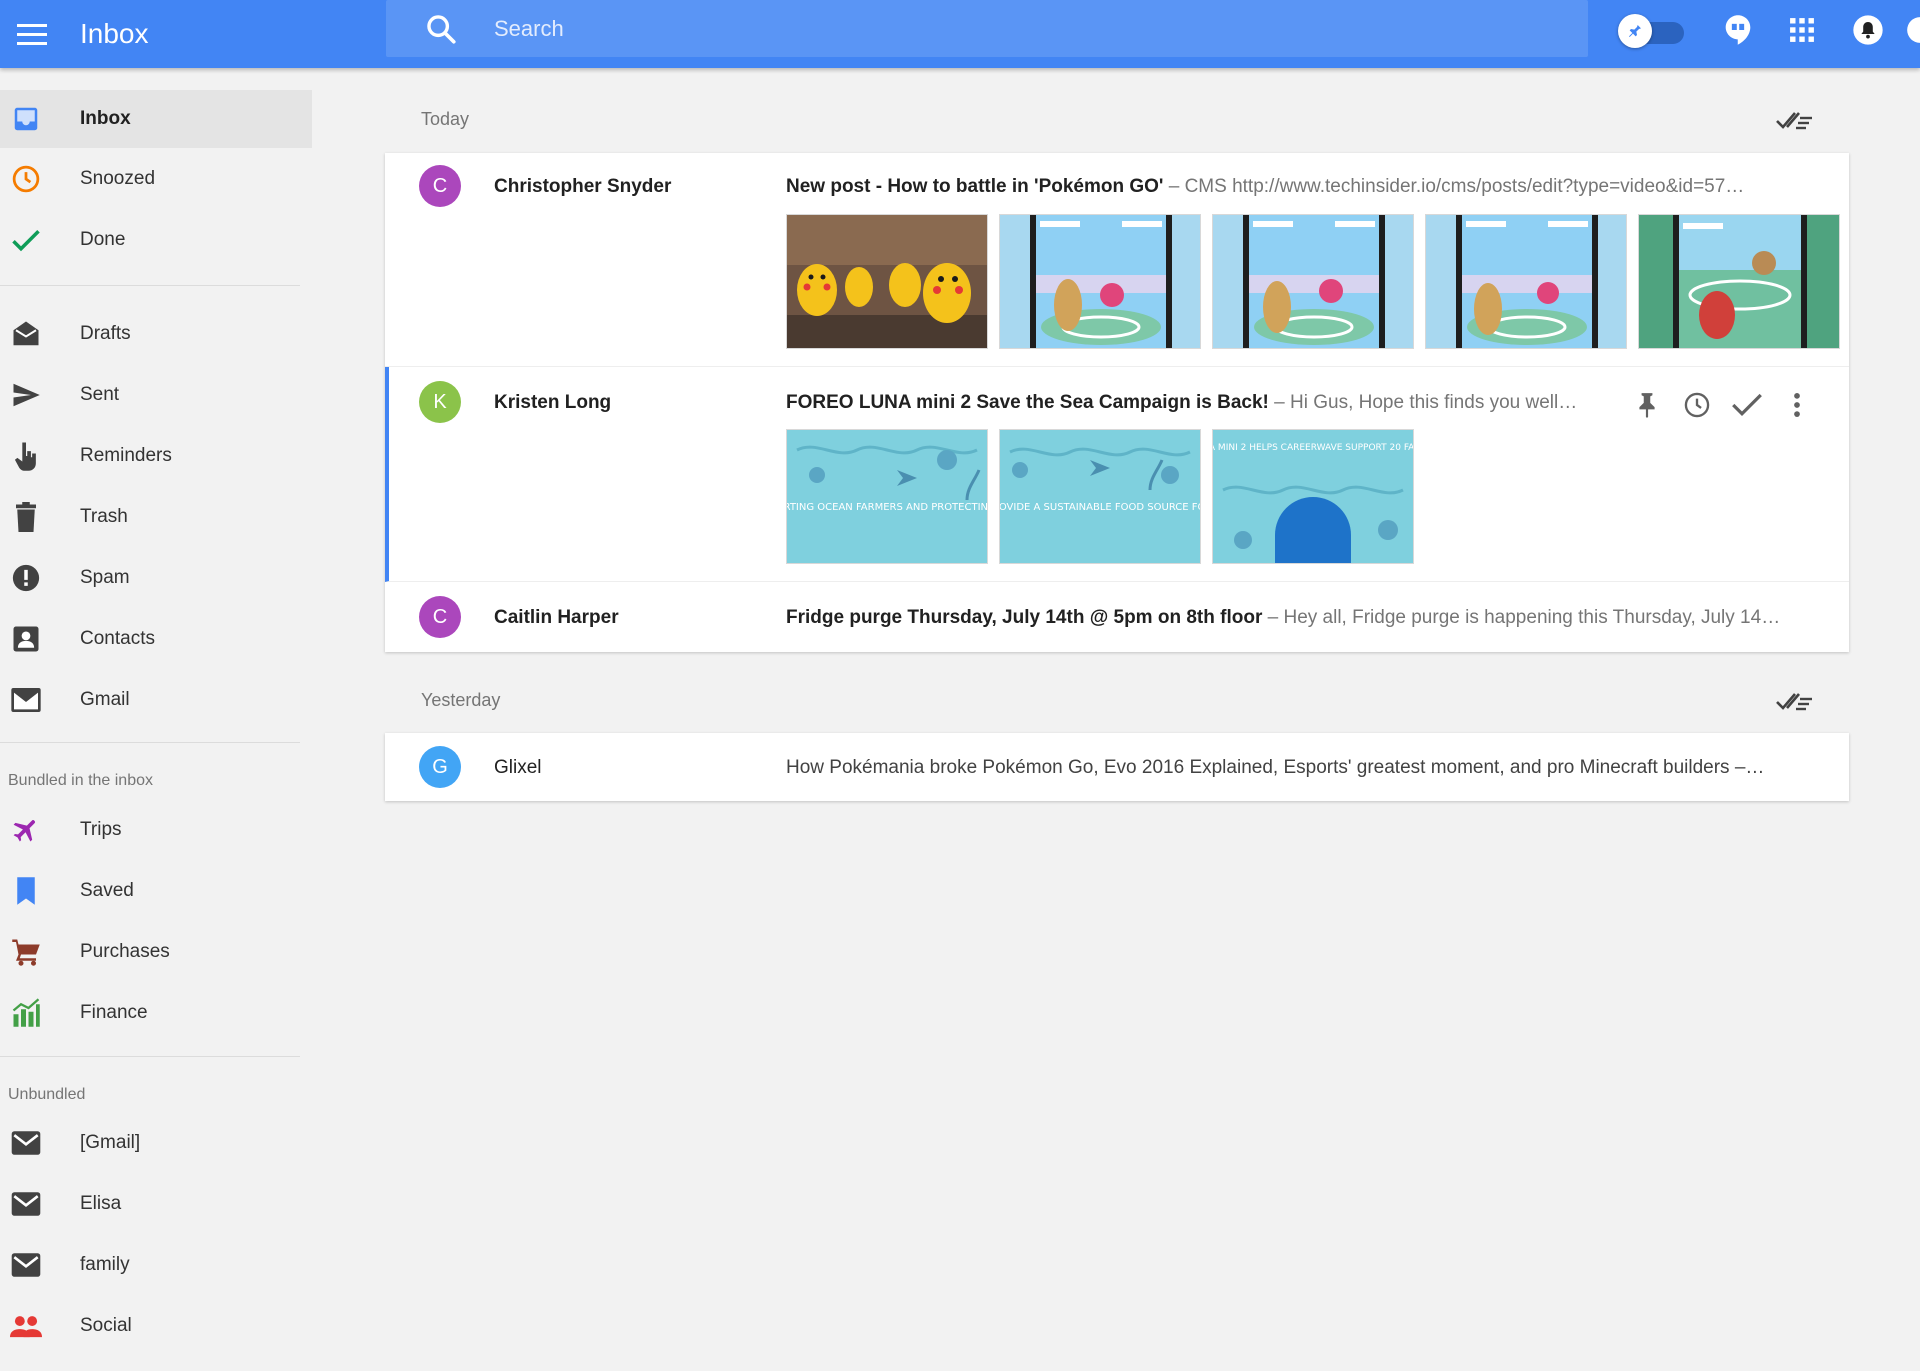 The image size is (1920, 1371). Describe the element at coordinates (441, 29) in the screenshot. I see `search-icon` at that location.